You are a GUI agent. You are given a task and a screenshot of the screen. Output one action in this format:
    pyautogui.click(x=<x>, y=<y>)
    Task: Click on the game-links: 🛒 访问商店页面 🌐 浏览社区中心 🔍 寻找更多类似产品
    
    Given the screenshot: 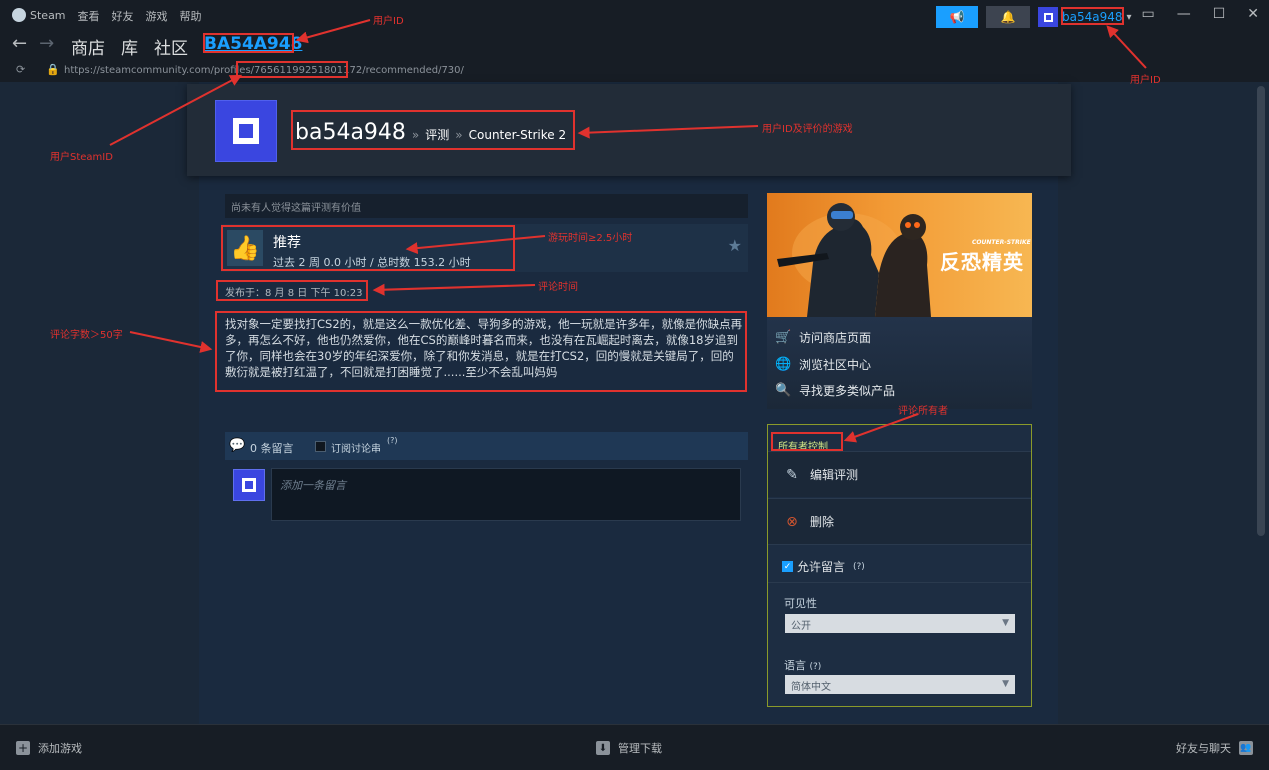 What is the action you would take?
    pyautogui.click(x=899, y=363)
    